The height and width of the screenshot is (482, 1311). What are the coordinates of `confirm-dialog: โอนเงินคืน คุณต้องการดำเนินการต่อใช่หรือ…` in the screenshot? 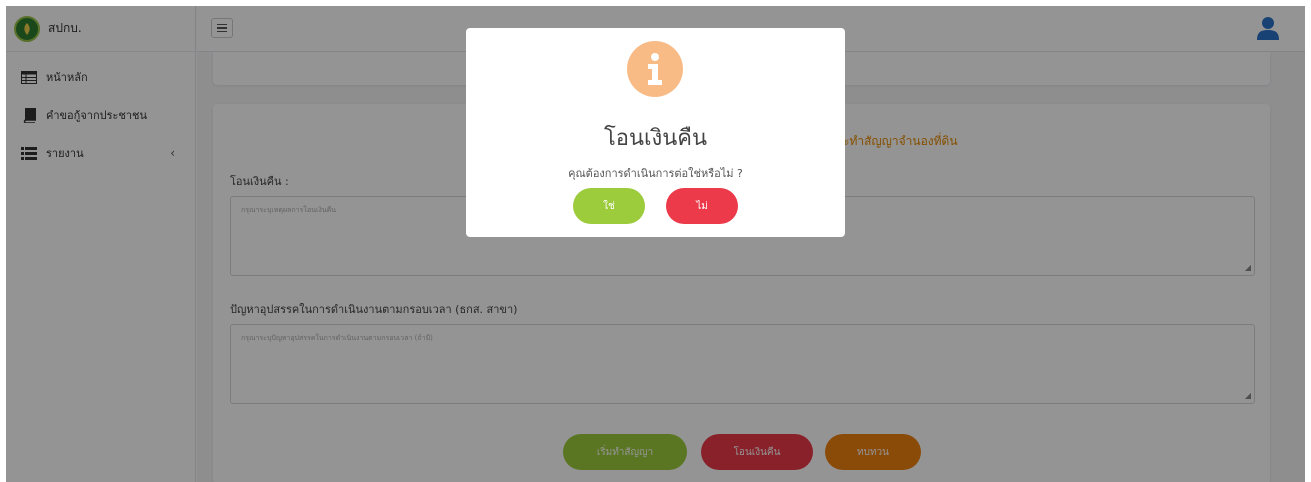 It's located at (655, 132).